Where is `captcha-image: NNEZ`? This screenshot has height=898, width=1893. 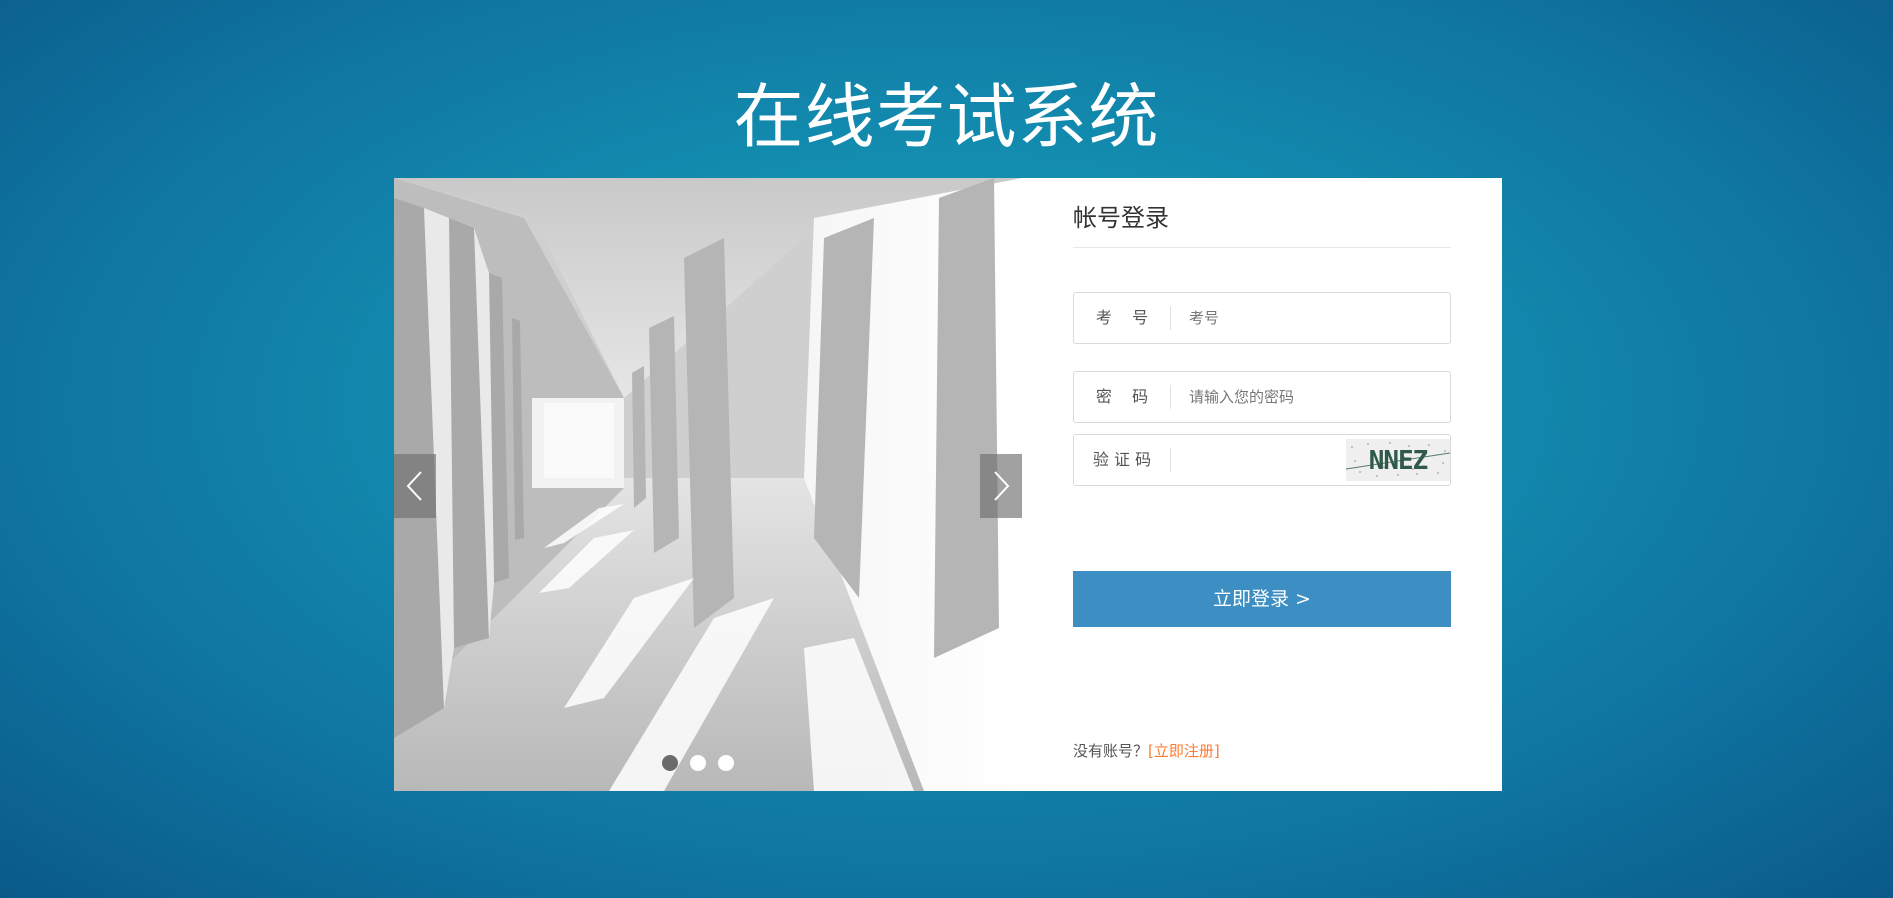
captcha-image: NNEZ is located at coordinates (1398, 460).